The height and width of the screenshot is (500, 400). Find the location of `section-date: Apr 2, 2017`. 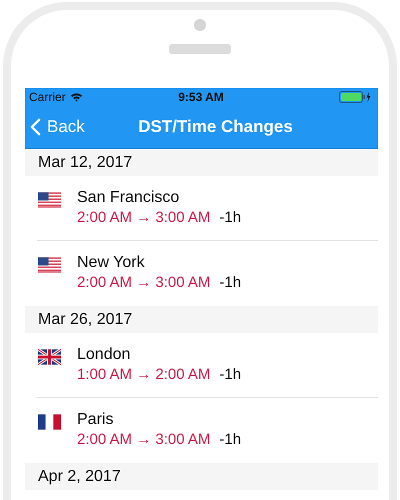

section-date: Apr 2, 2017 is located at coordinates (79, 477).